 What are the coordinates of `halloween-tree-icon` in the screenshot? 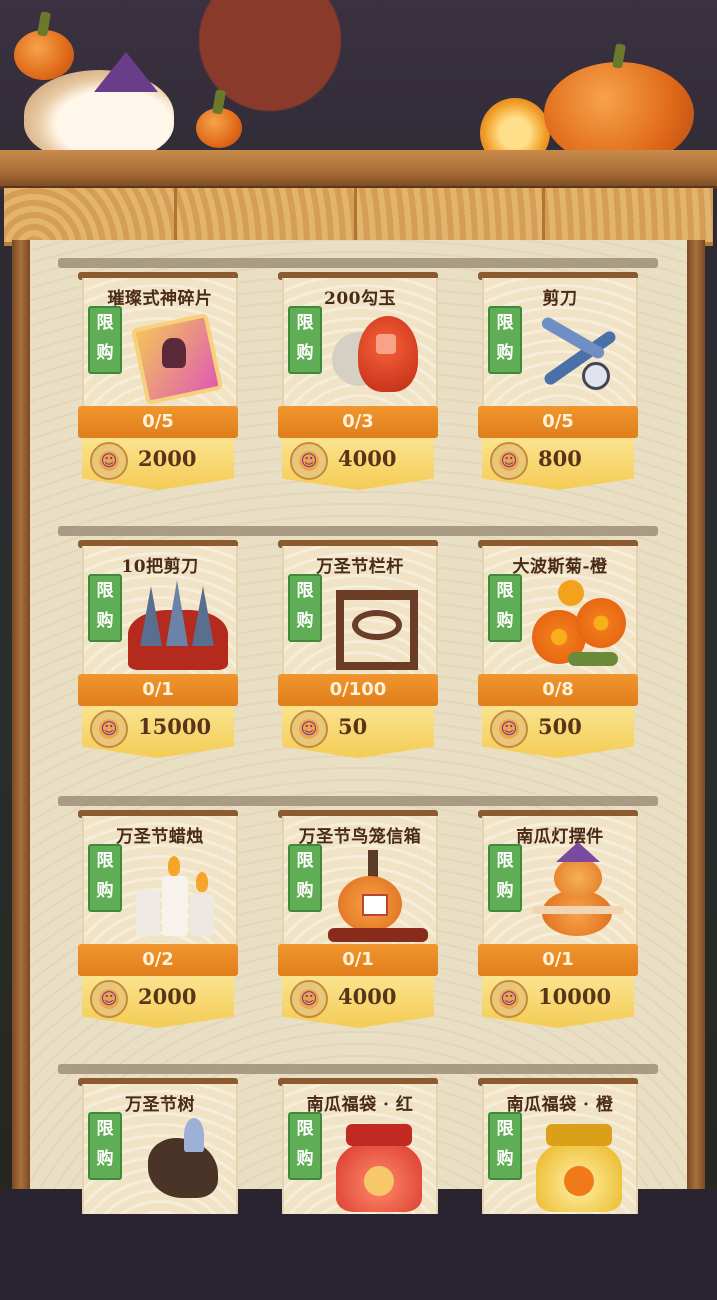 It's located at (178, 1164).